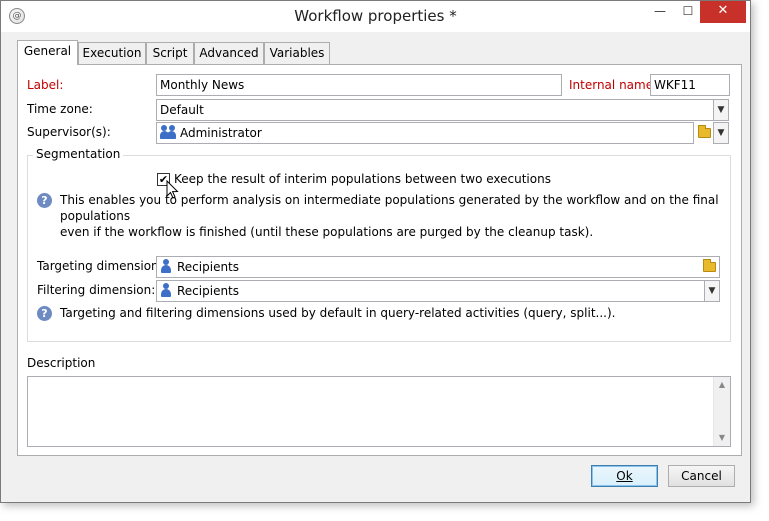 The height and width of the screenshot is (521, 769). What do you see at coordinates (660, 12) in the screenshot?
I see `minimize-icon: —` at bounding box center [660, 12].